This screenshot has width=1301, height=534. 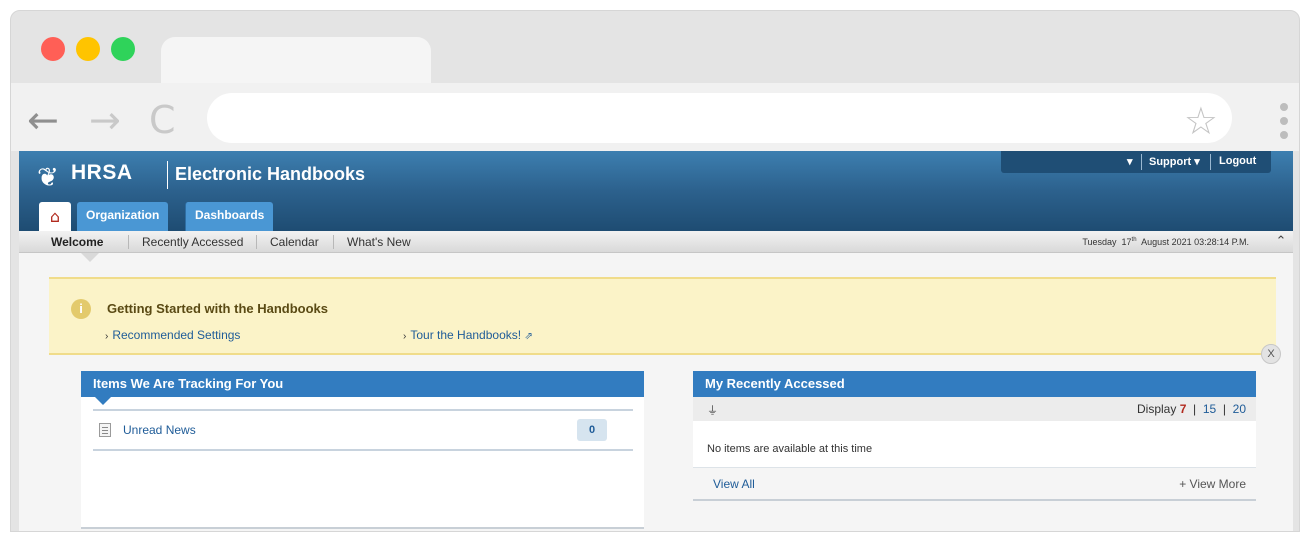 What do you see at coordinates (1237, 161) in the screenshot?
I see `logout-link: Logout` at bounding box center [1237, 161].